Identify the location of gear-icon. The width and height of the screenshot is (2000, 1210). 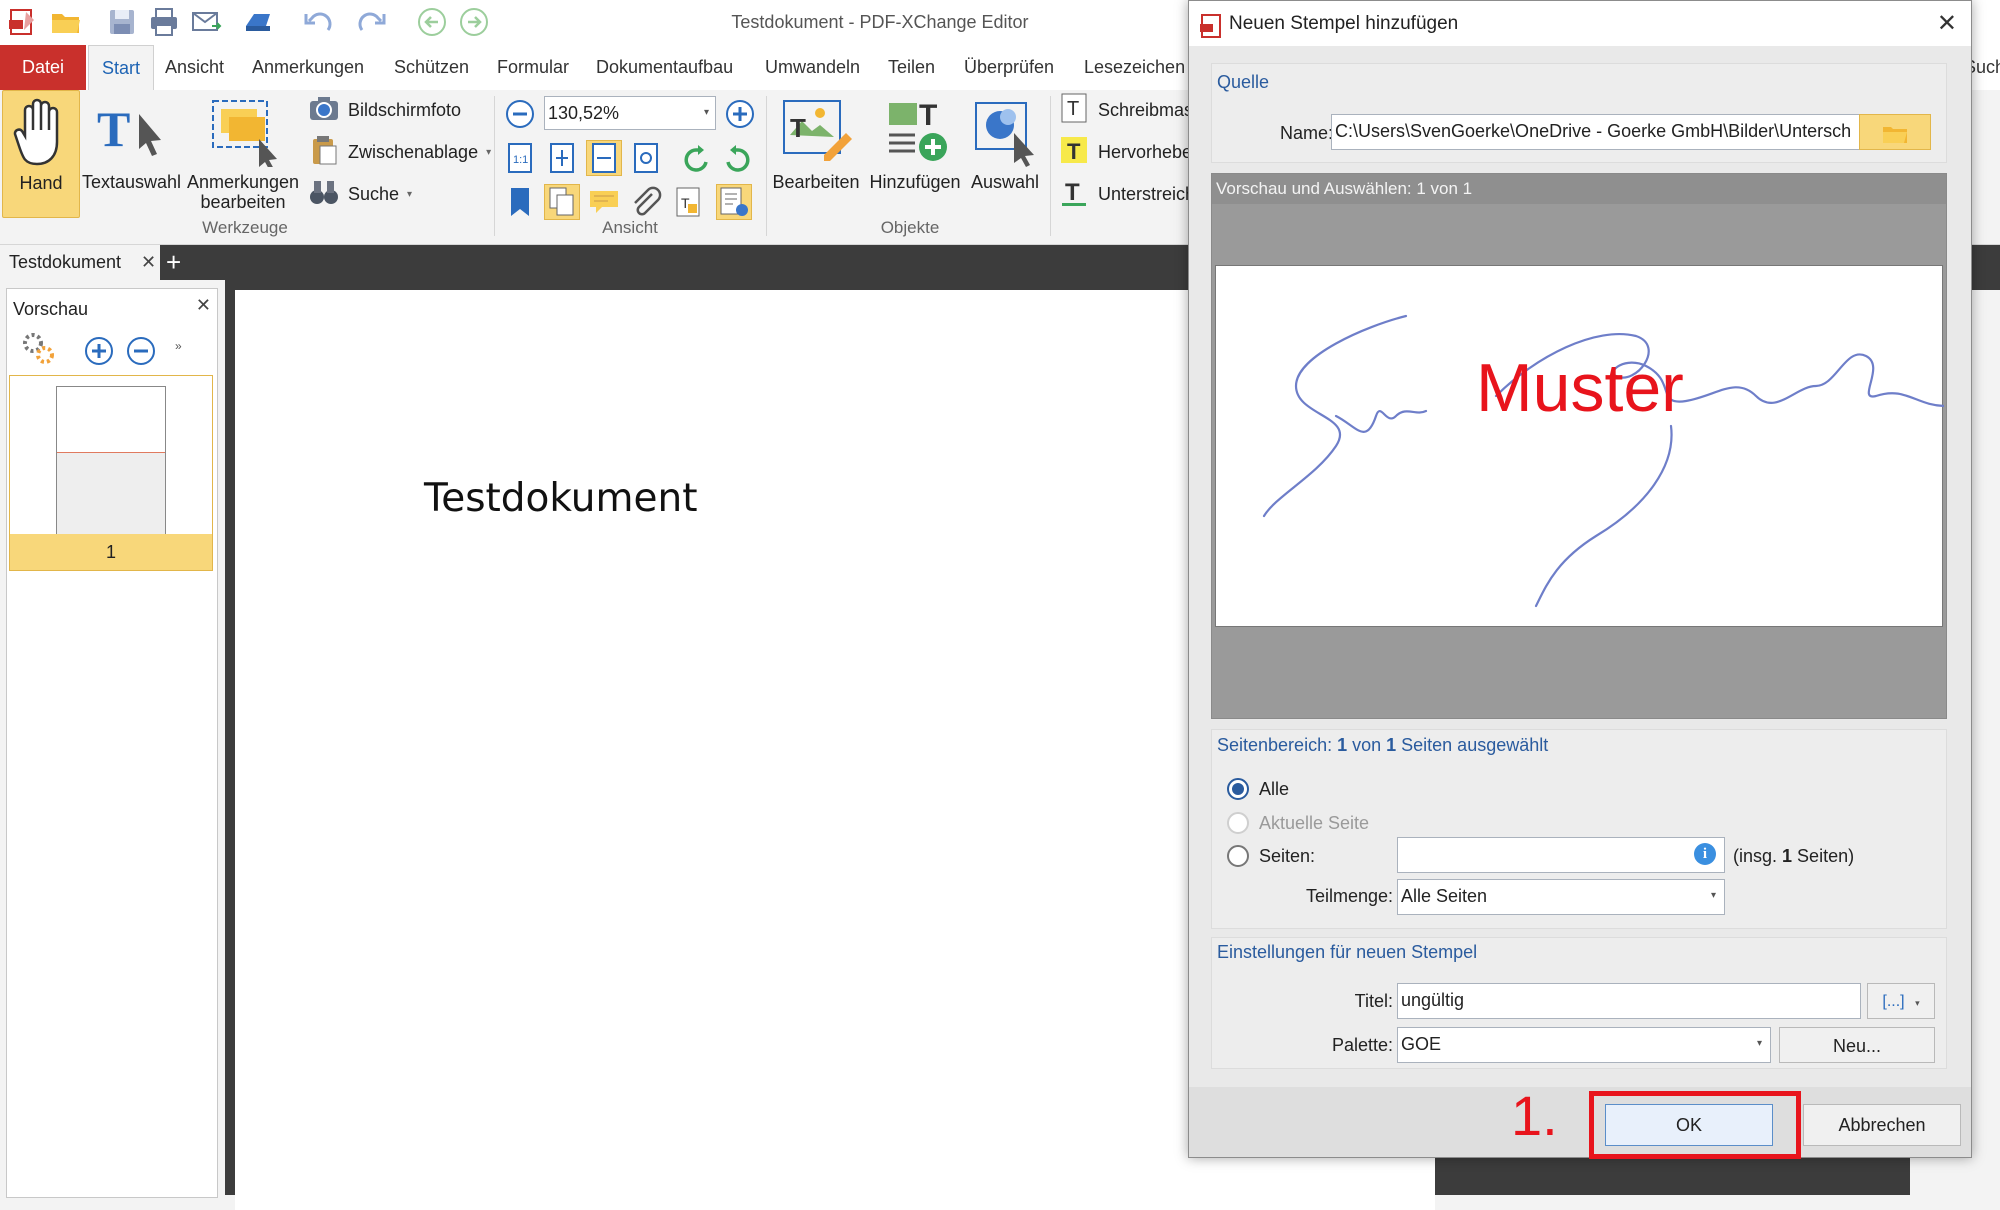
(38, 348).